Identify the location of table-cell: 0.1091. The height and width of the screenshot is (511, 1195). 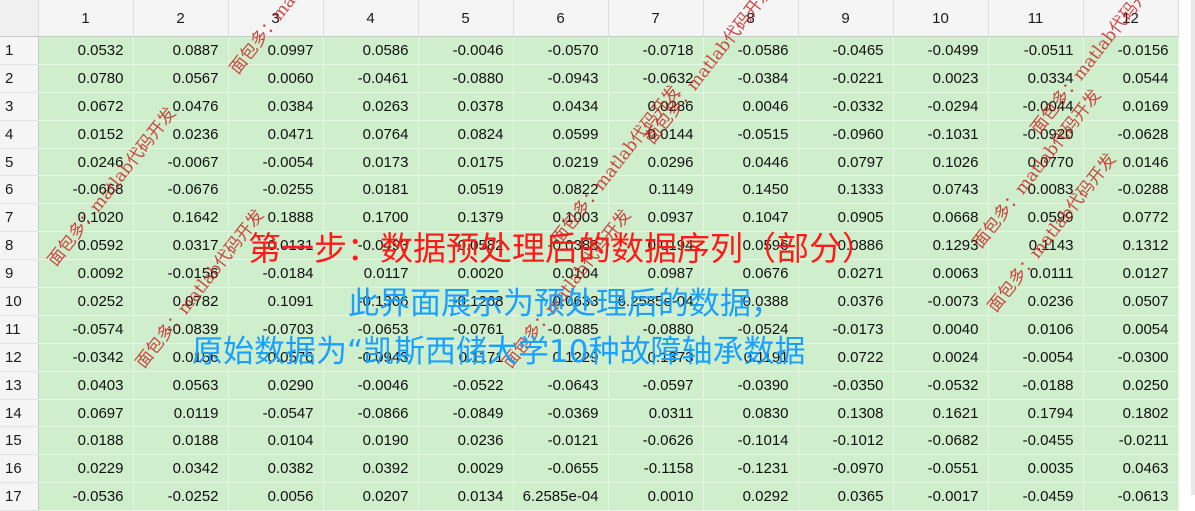
(276, 301).